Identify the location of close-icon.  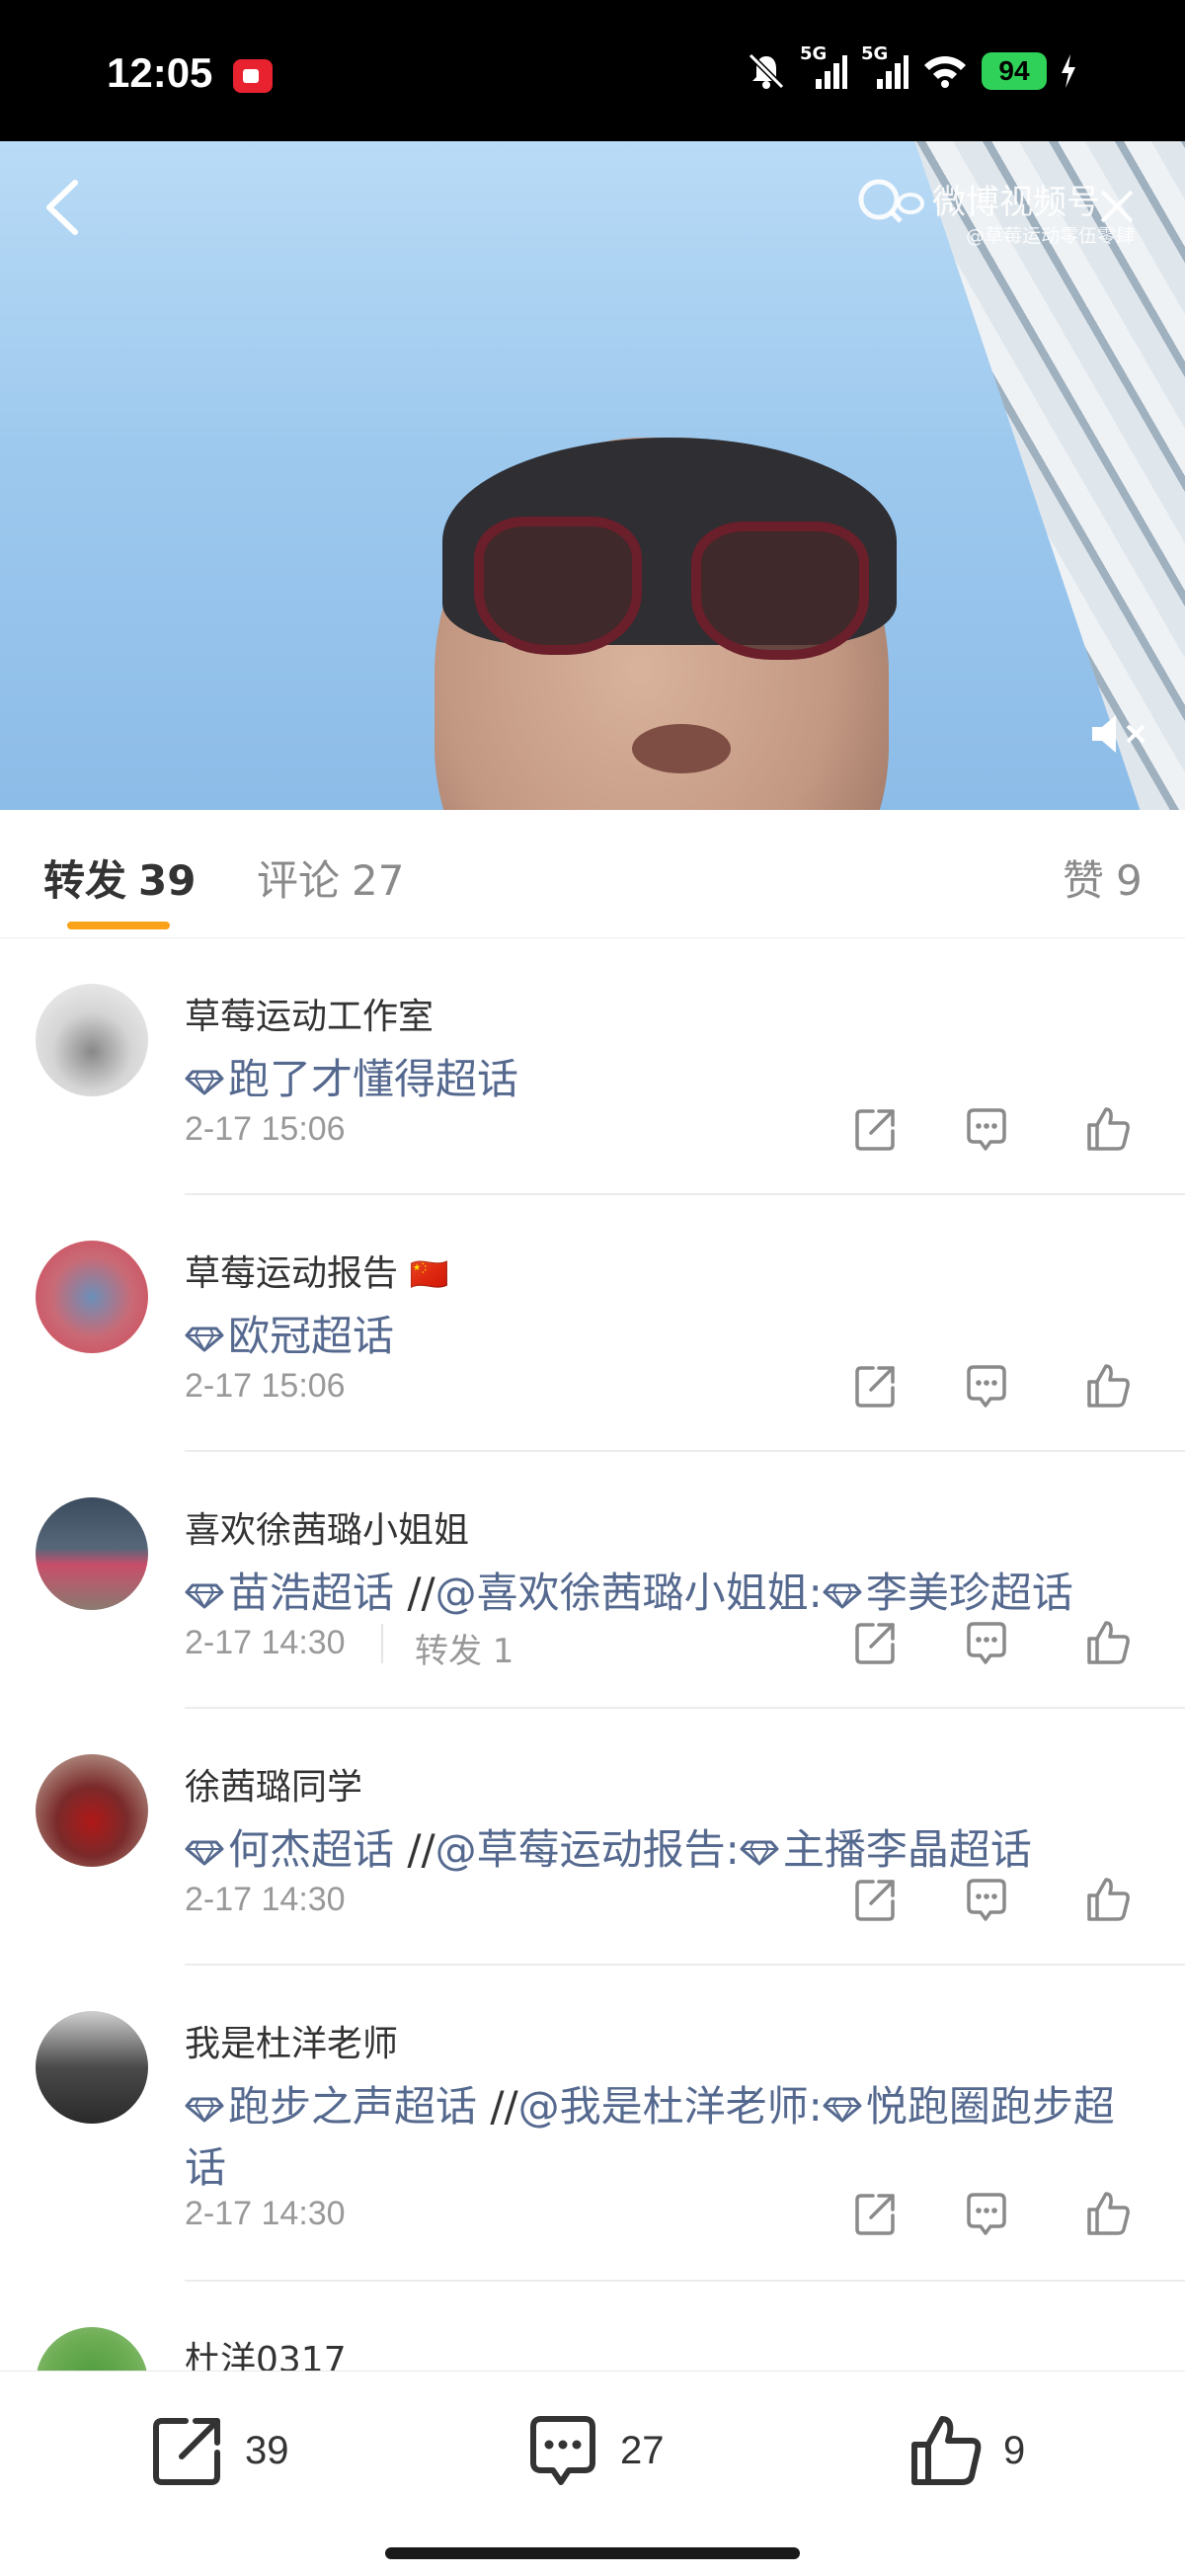
(1117, 206).